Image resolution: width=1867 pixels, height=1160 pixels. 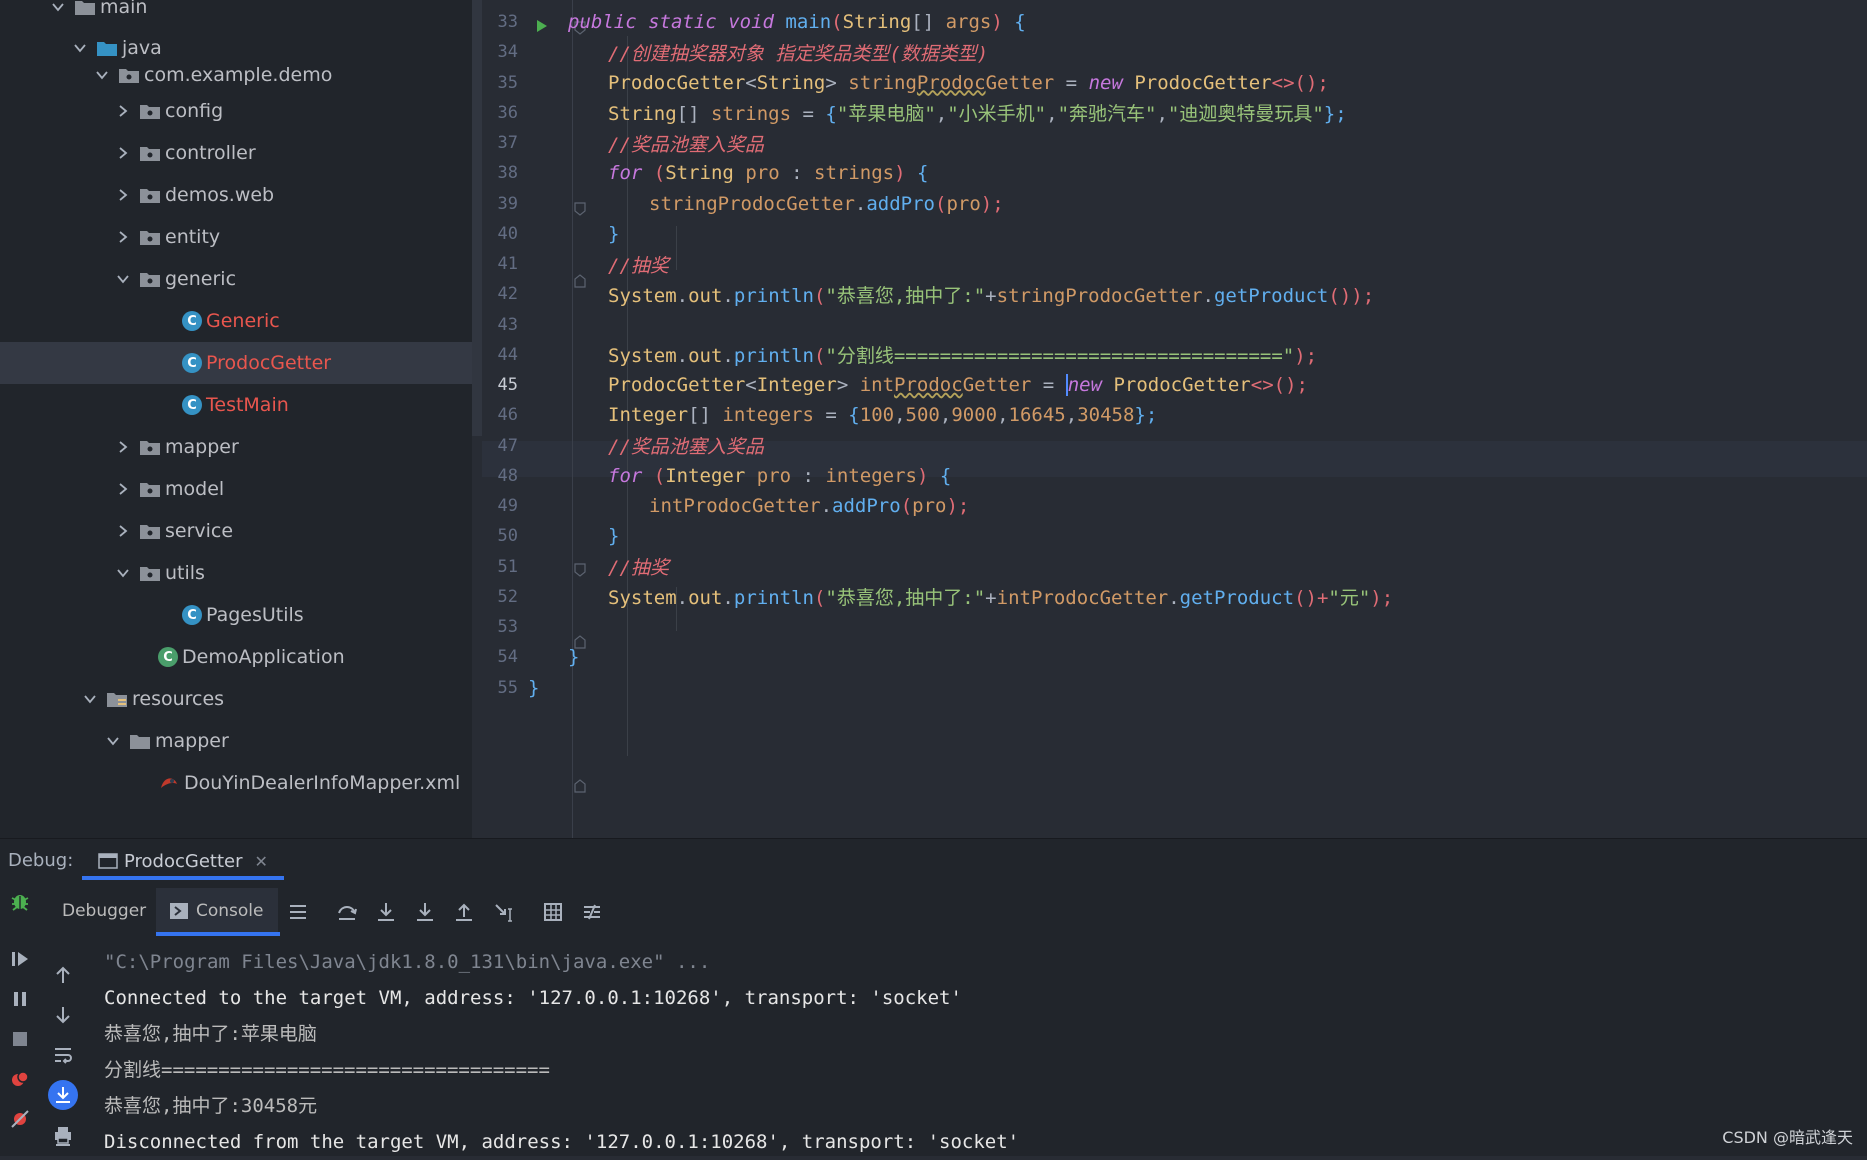 I want to click on trash-icon, so click(x=63, y=1150).